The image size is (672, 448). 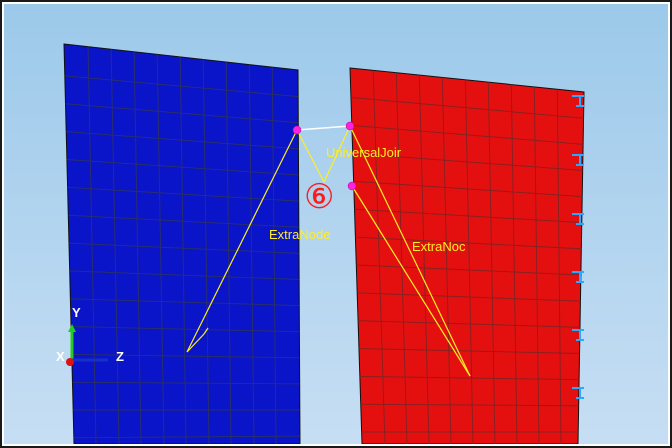 I want to click on extra-node-right-label: ExtraNoc, so click(x=438, y=246).